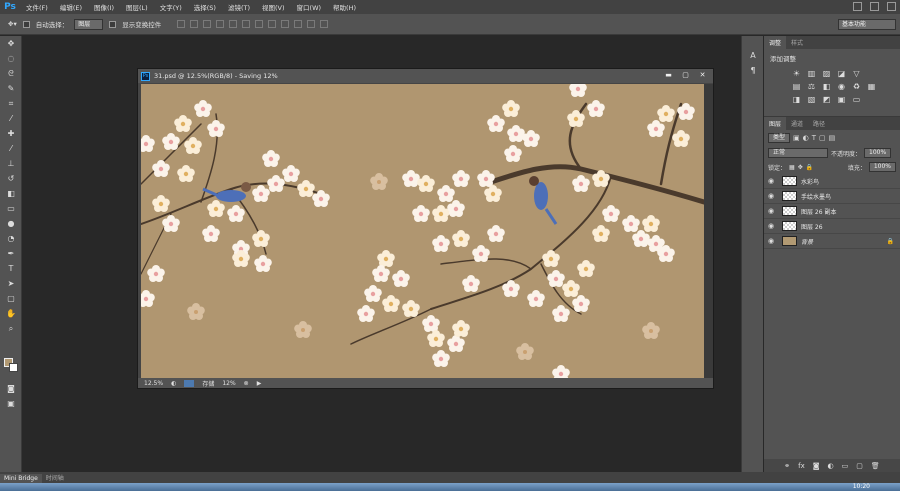 This screenshot has height=491, width=900. I want to click on layer-row: ◉ 水彩鸟, so click(832, 181).